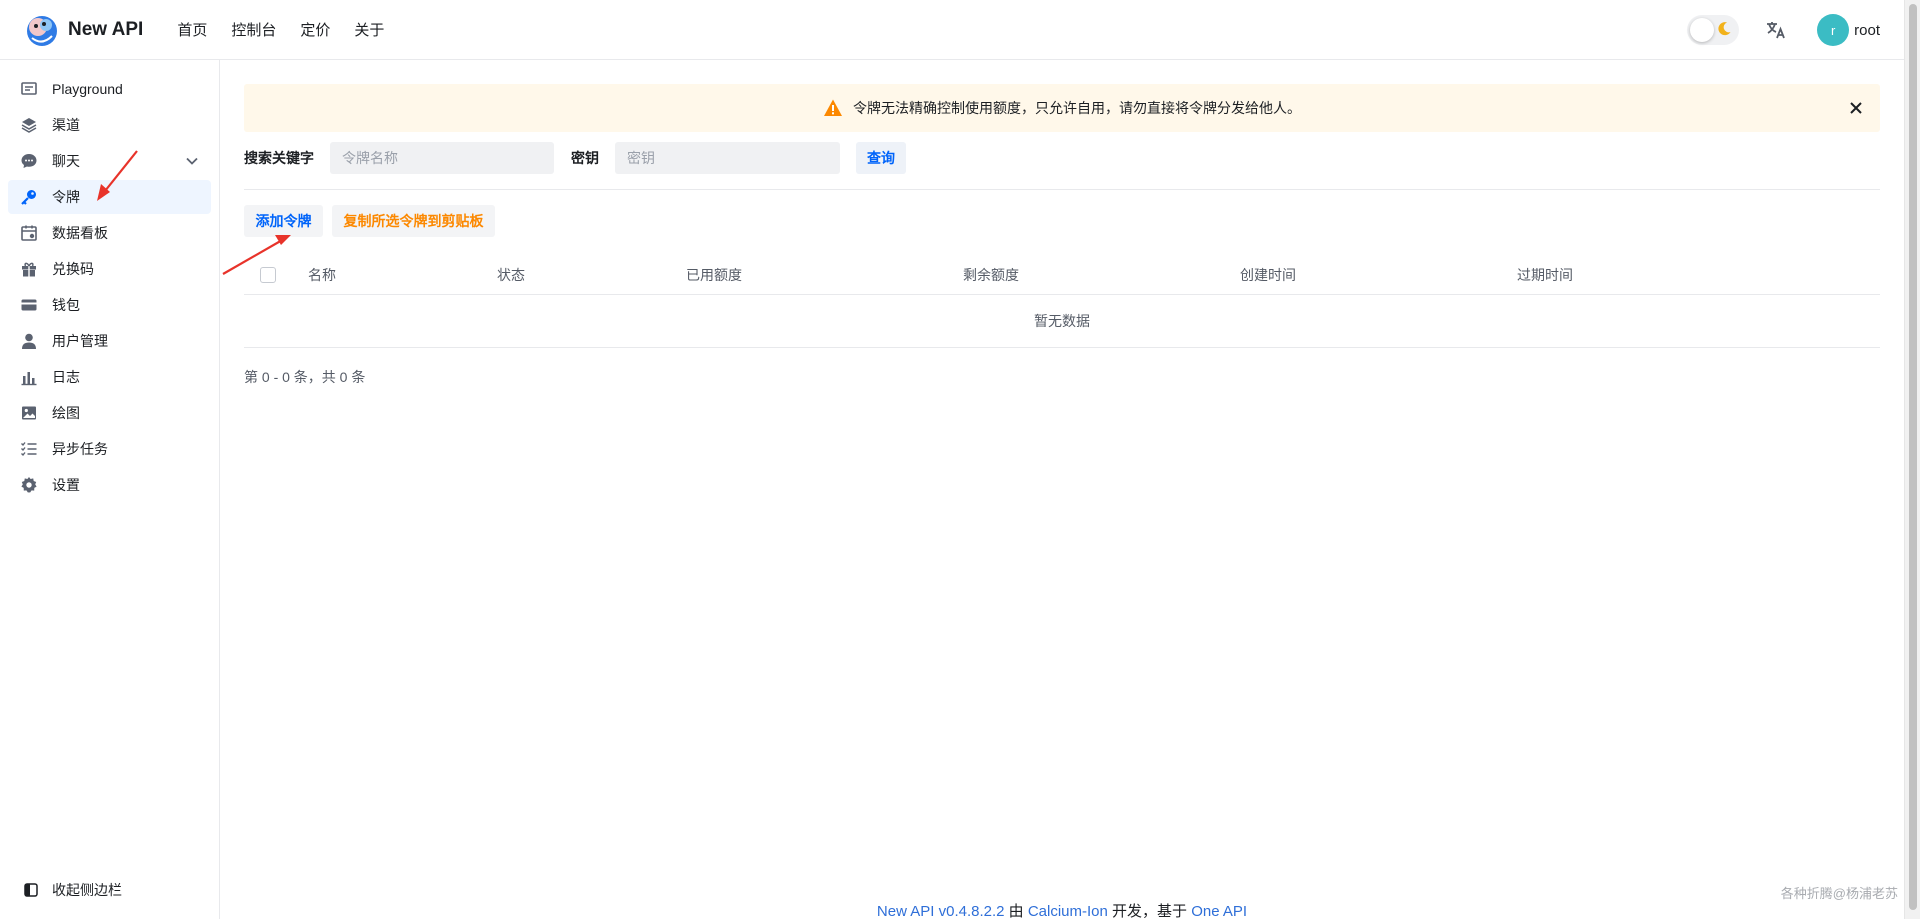  Describe the element at coordinates (29, 379) in the screenshot. I see `bar-chart-icon` at that location.